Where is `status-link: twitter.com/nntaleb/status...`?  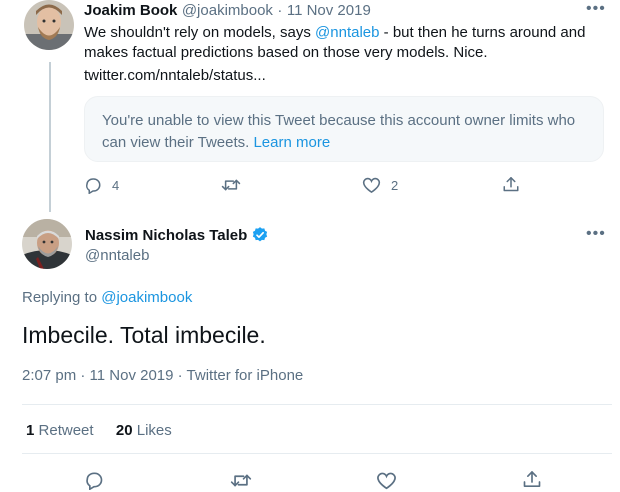
status-link: twitter.com/nntaleb/status... is located at coordinates (175, 76).